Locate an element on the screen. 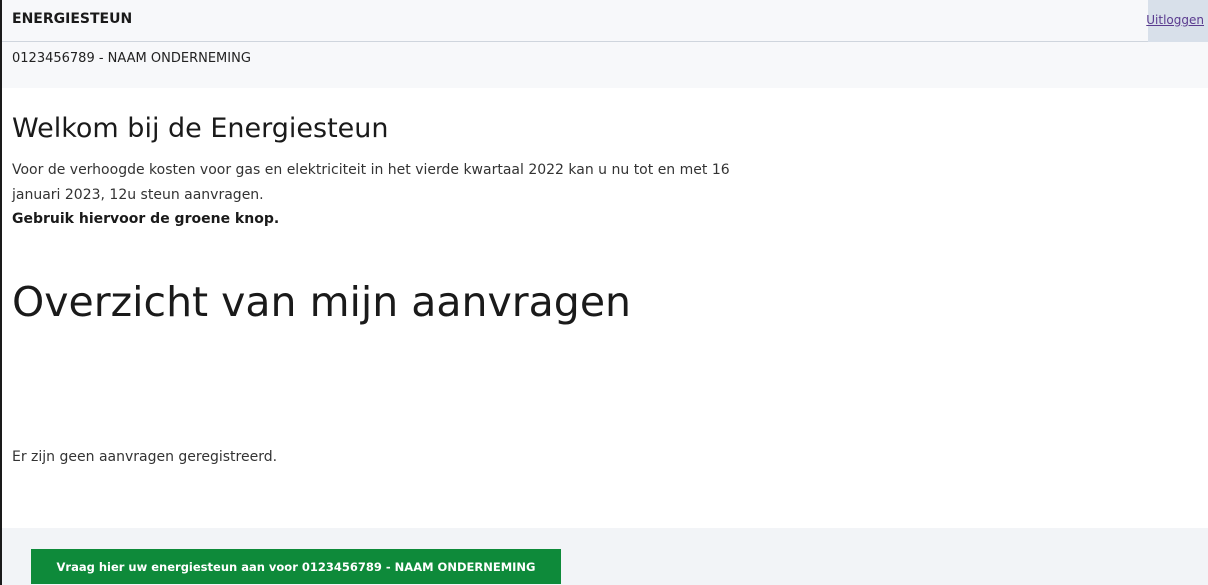 The image size is (1208, 585). logout-area: Uitloggen is located at coordinates (1177, 21).